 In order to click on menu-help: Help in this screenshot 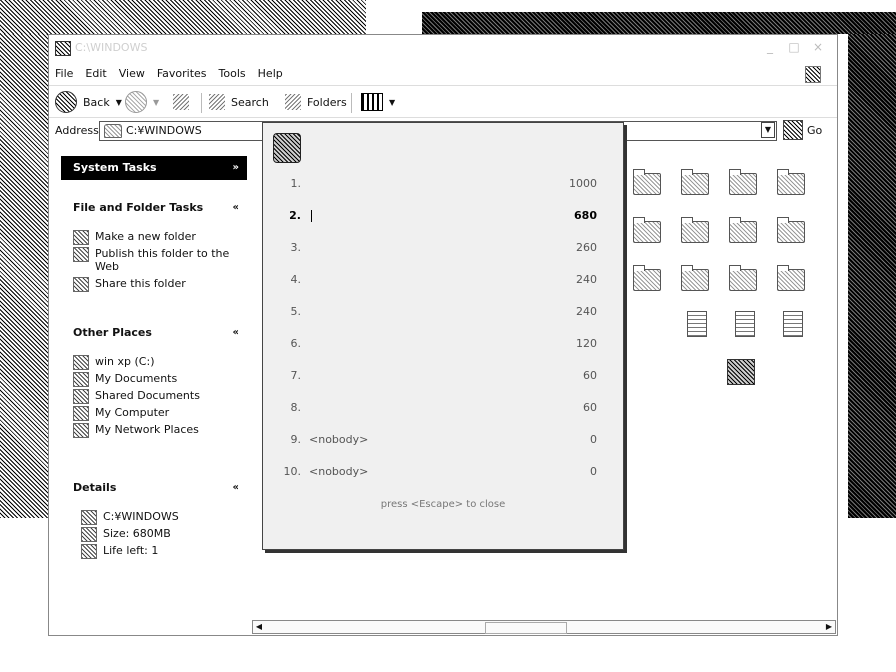, I will do `click(270, 71)`.